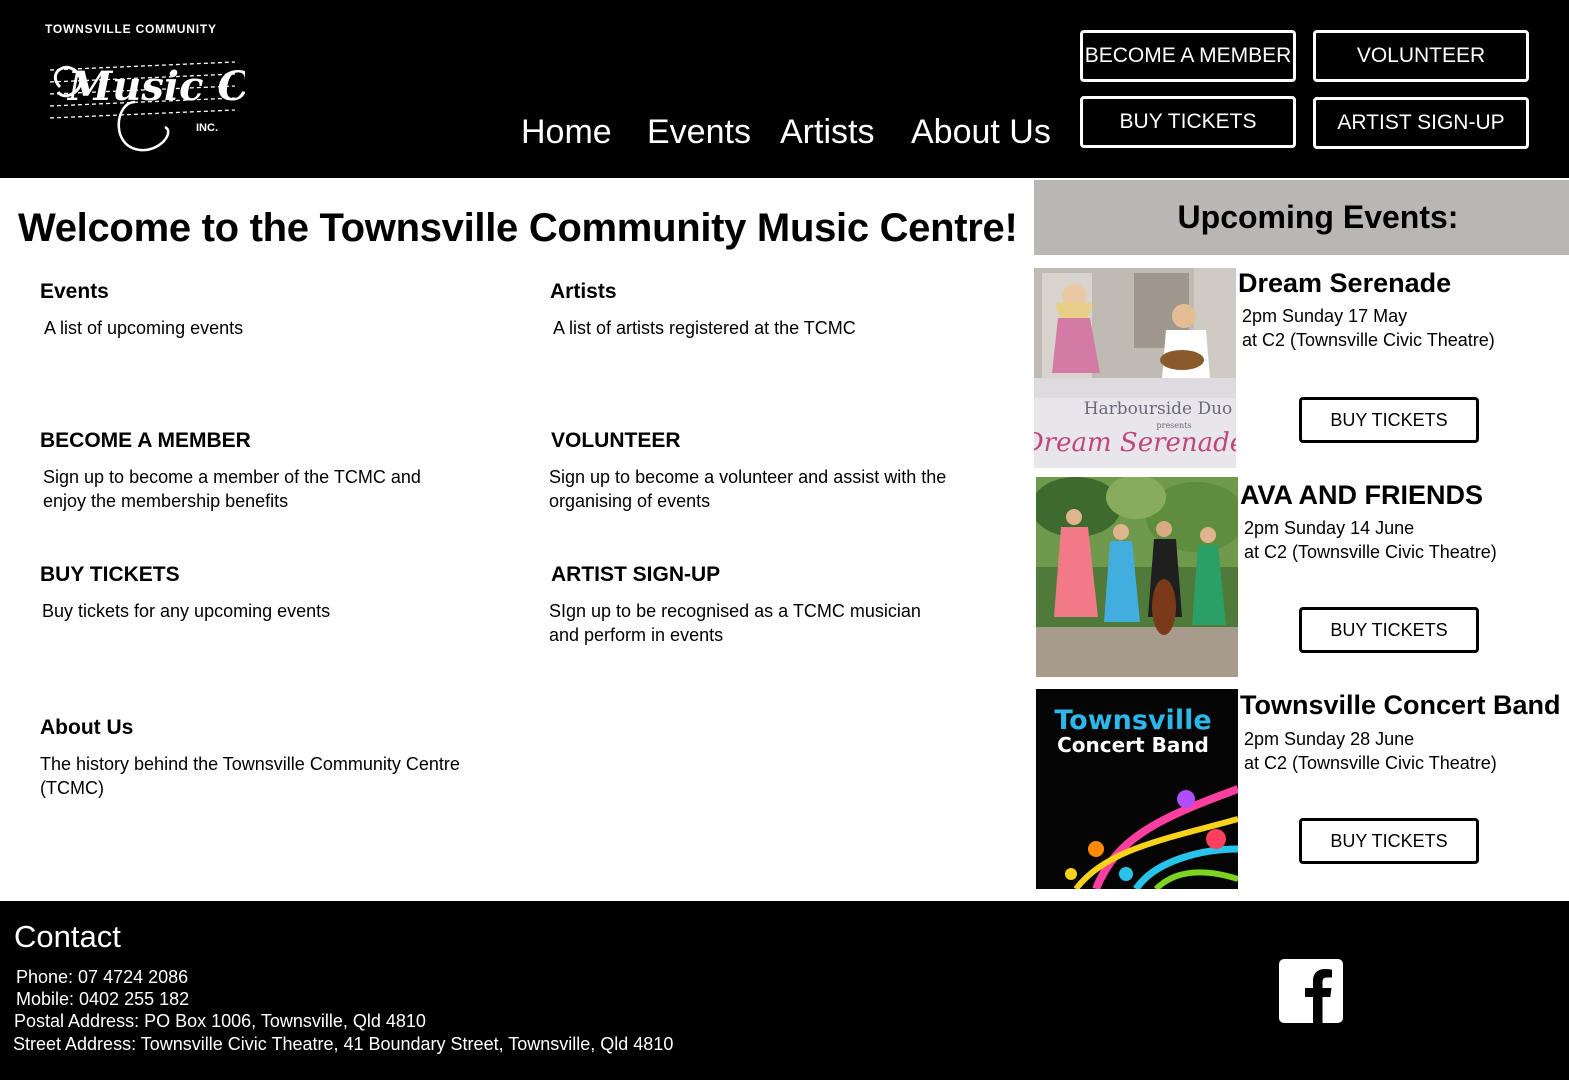 The image size is (1569, 1080). I want to click on nav-events: Events, so click(699, 132).